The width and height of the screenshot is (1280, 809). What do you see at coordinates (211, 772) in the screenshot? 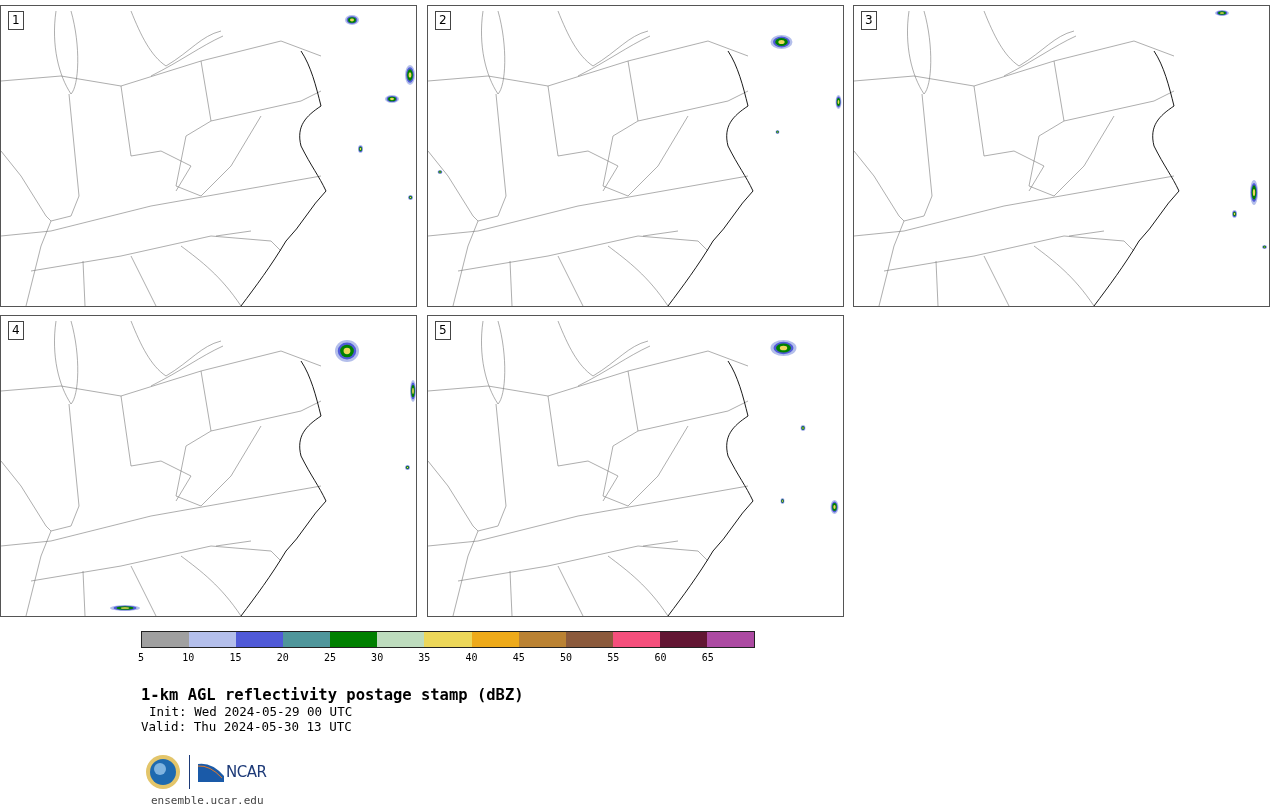
I see `ncar-swoosh-icon` at bounding box center [211, 772].